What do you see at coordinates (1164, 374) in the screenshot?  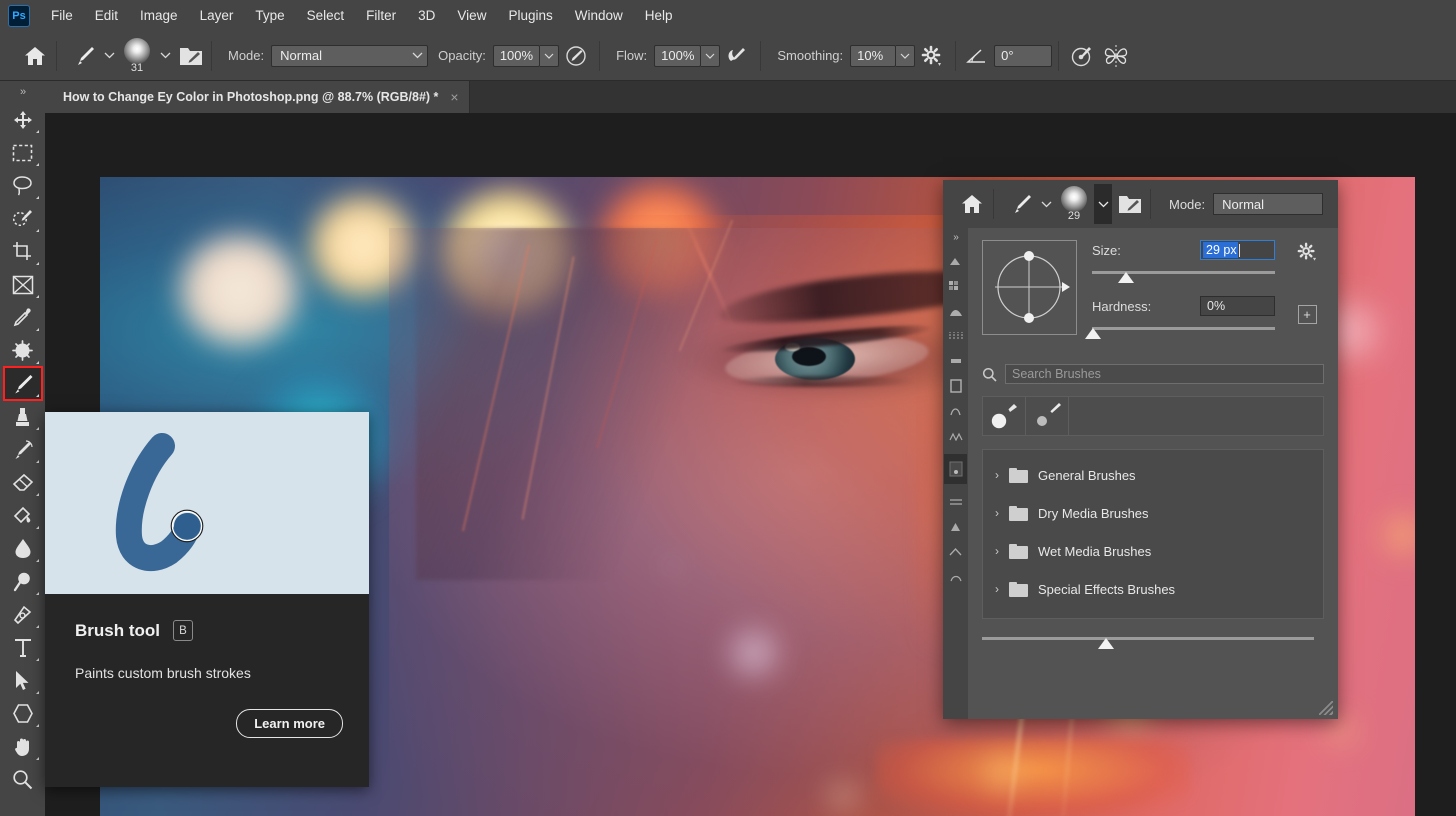 I see `search-brushes-input: Search Brushes` at bounding box center [1164, 374].